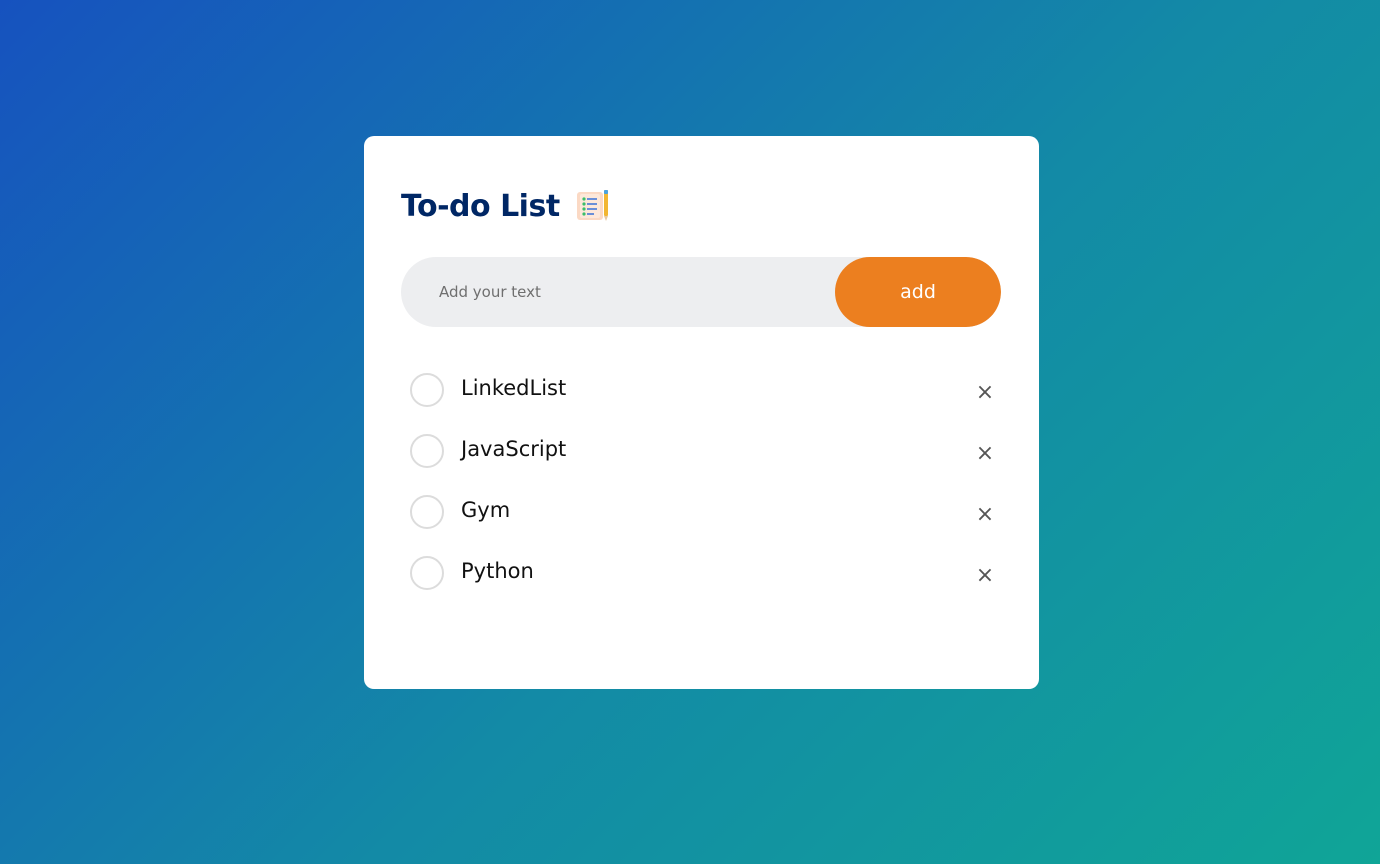 Image resolution: width=1380 pixels, height=864 pixels. What do you see at coordinates (618, 292) in the screenshot?
I see `task-input` at bounding box center [618, 292].